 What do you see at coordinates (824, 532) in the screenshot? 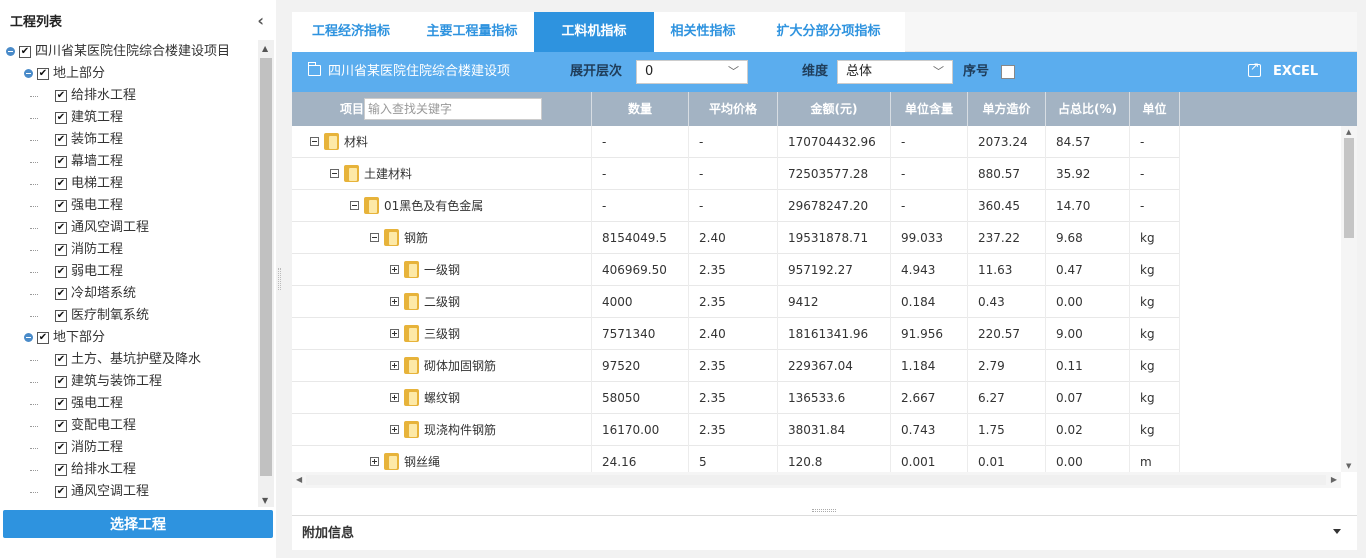
I see `extra-info-panel: 附加信息` at bounding box center [824, 532].